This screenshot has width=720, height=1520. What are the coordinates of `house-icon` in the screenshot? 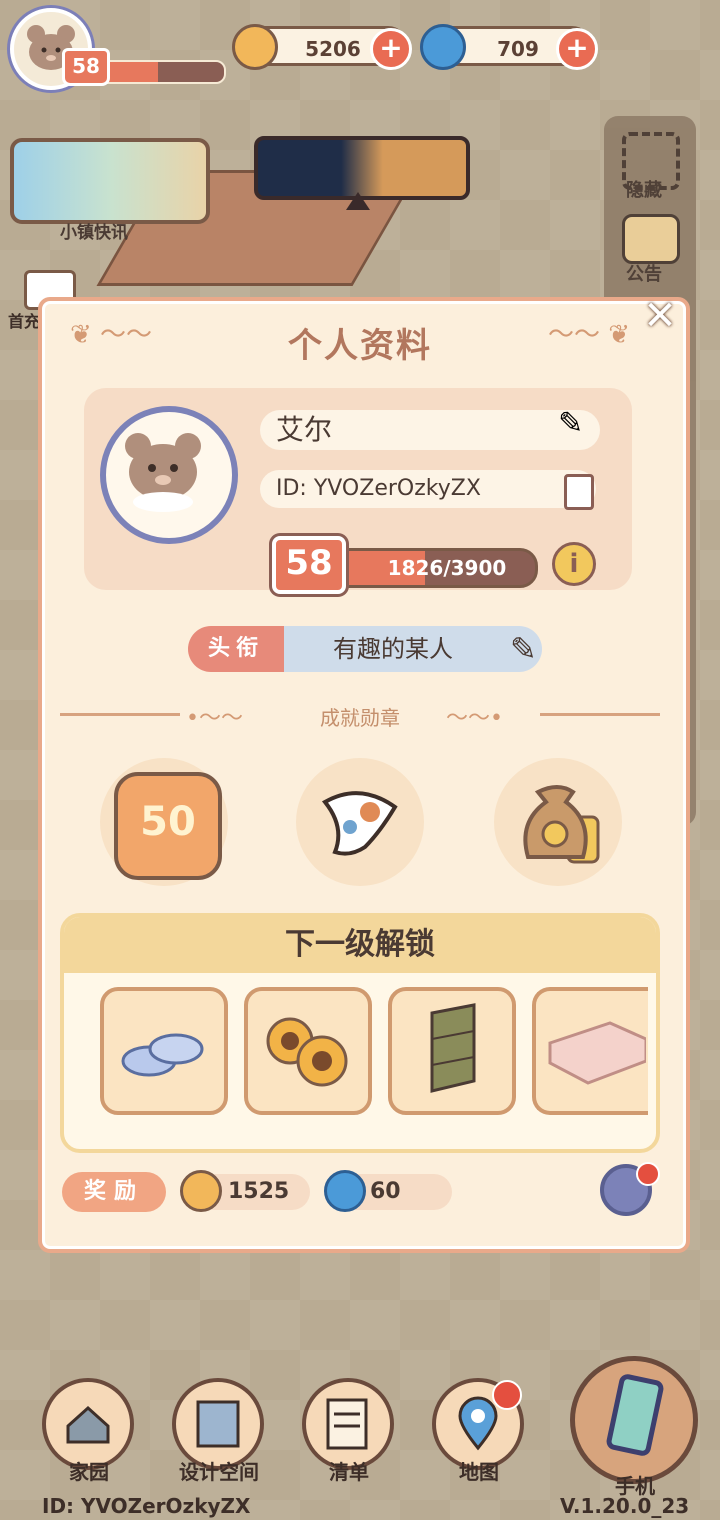 It's located at (88, 1424).